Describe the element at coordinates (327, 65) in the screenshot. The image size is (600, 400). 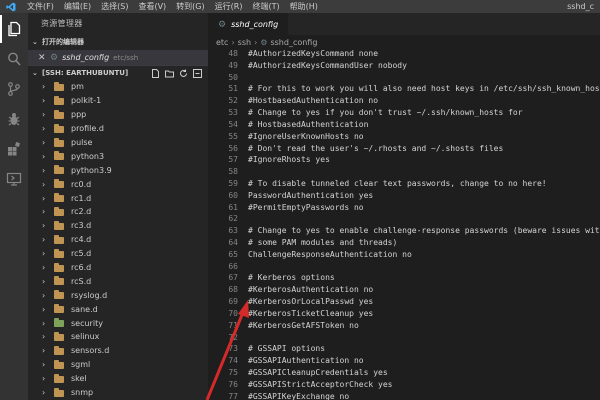
I see `line-text: #AuthorizedKeysCommandUser nobody` at that location.